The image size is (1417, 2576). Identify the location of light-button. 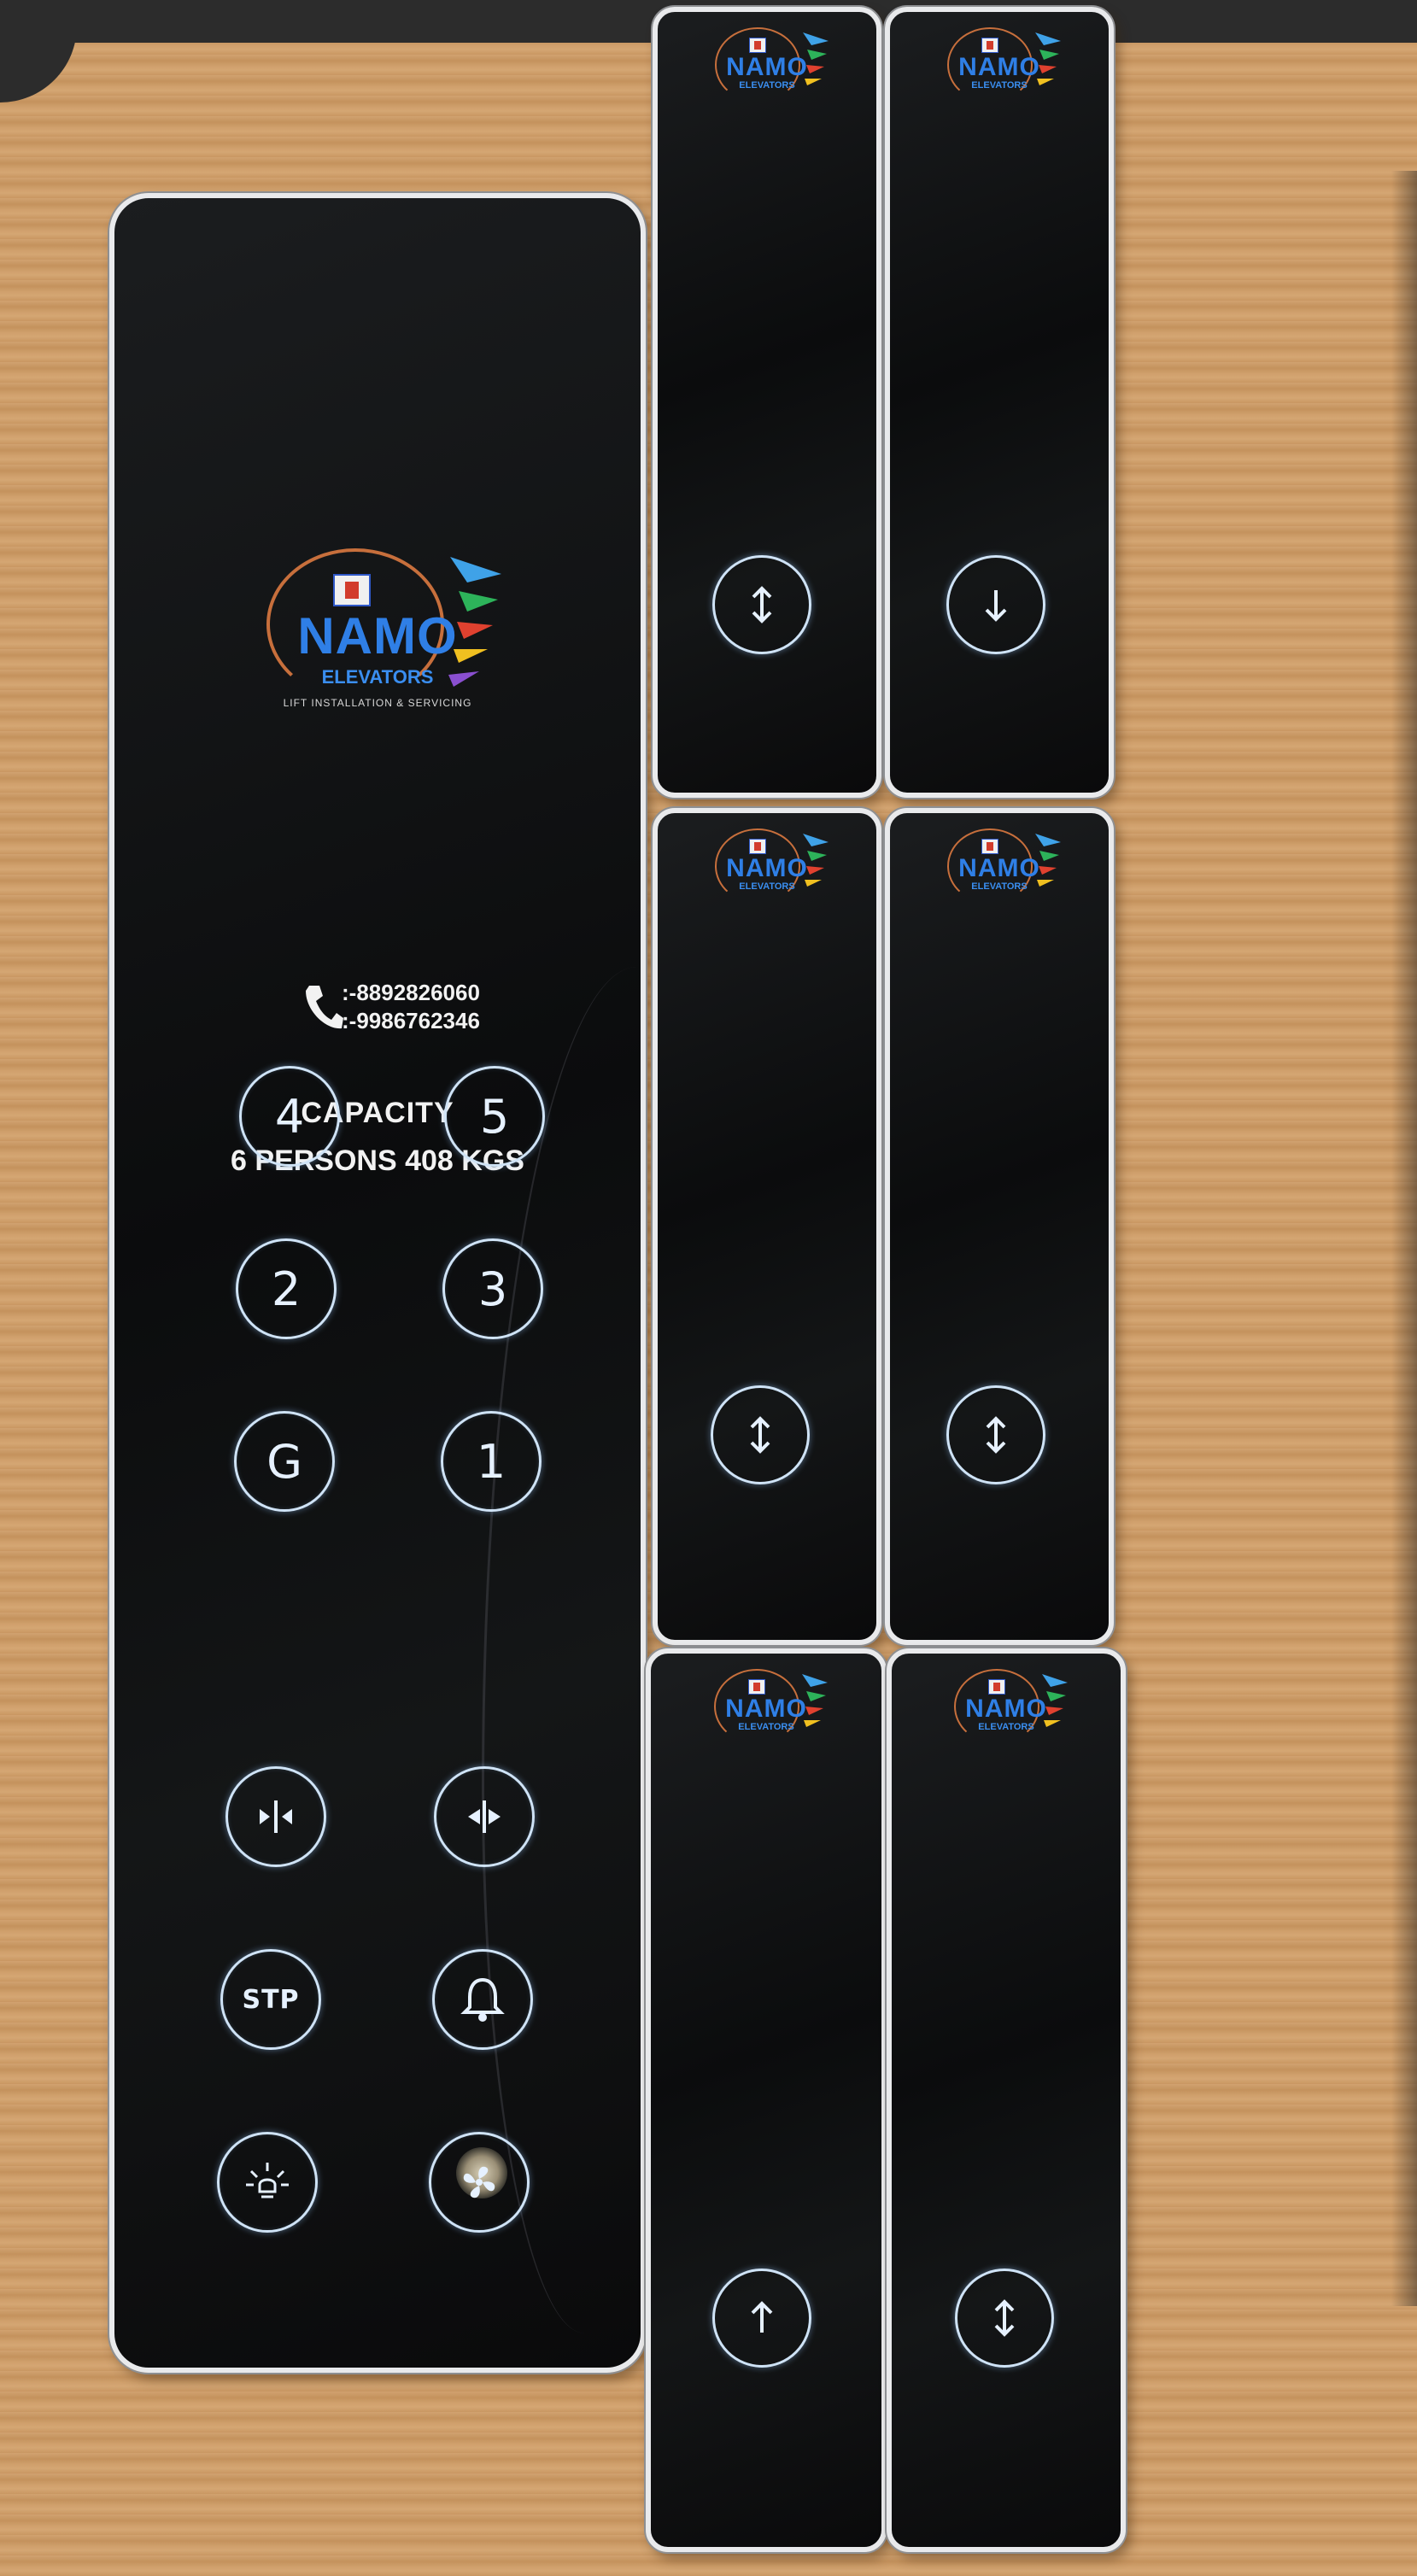
(267, 2182).